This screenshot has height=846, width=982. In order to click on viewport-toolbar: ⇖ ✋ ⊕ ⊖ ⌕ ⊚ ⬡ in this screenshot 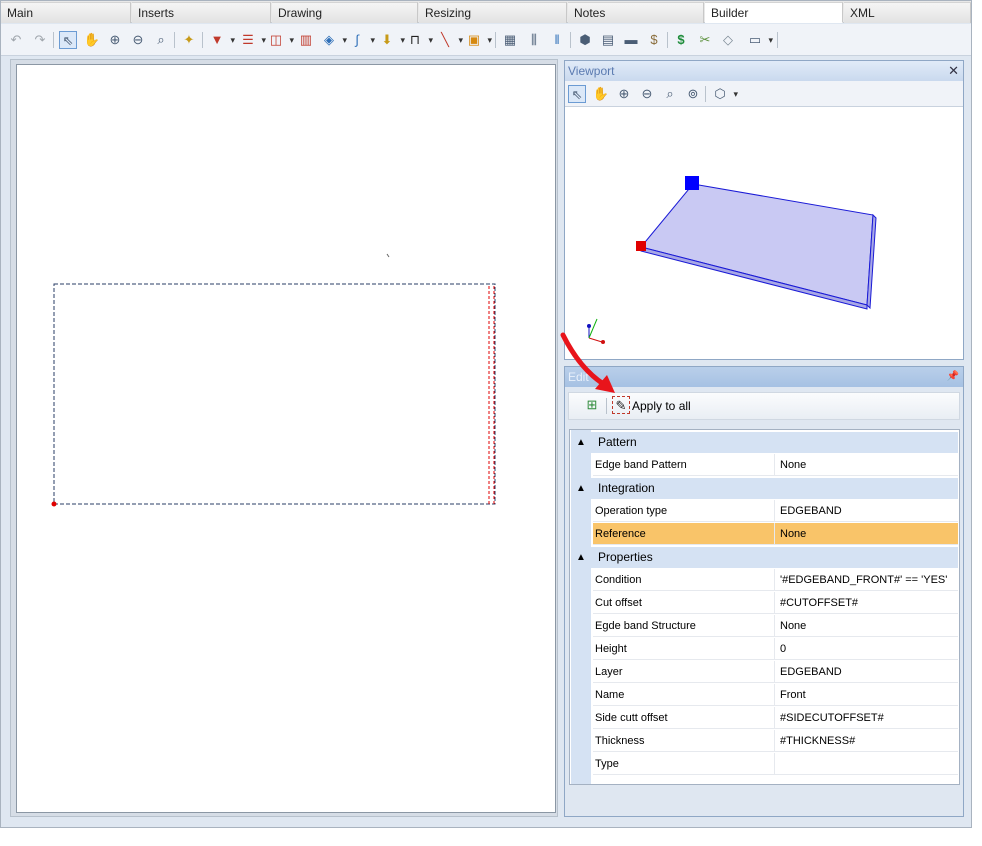, I will do `click(764, 94)`.